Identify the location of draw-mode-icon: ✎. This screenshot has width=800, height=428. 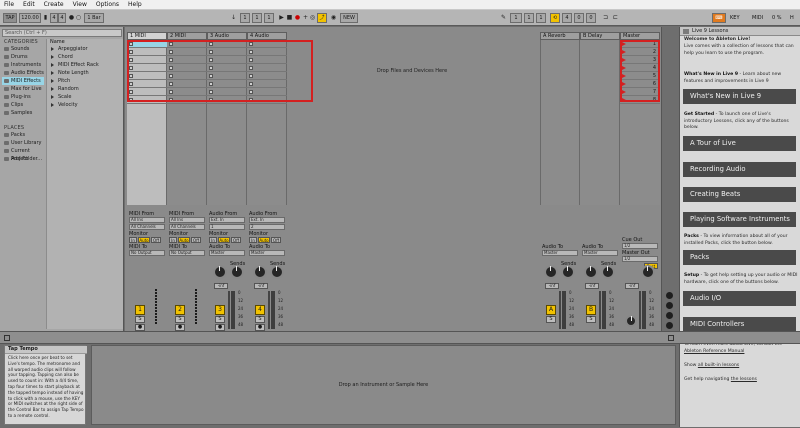
(503, 18).